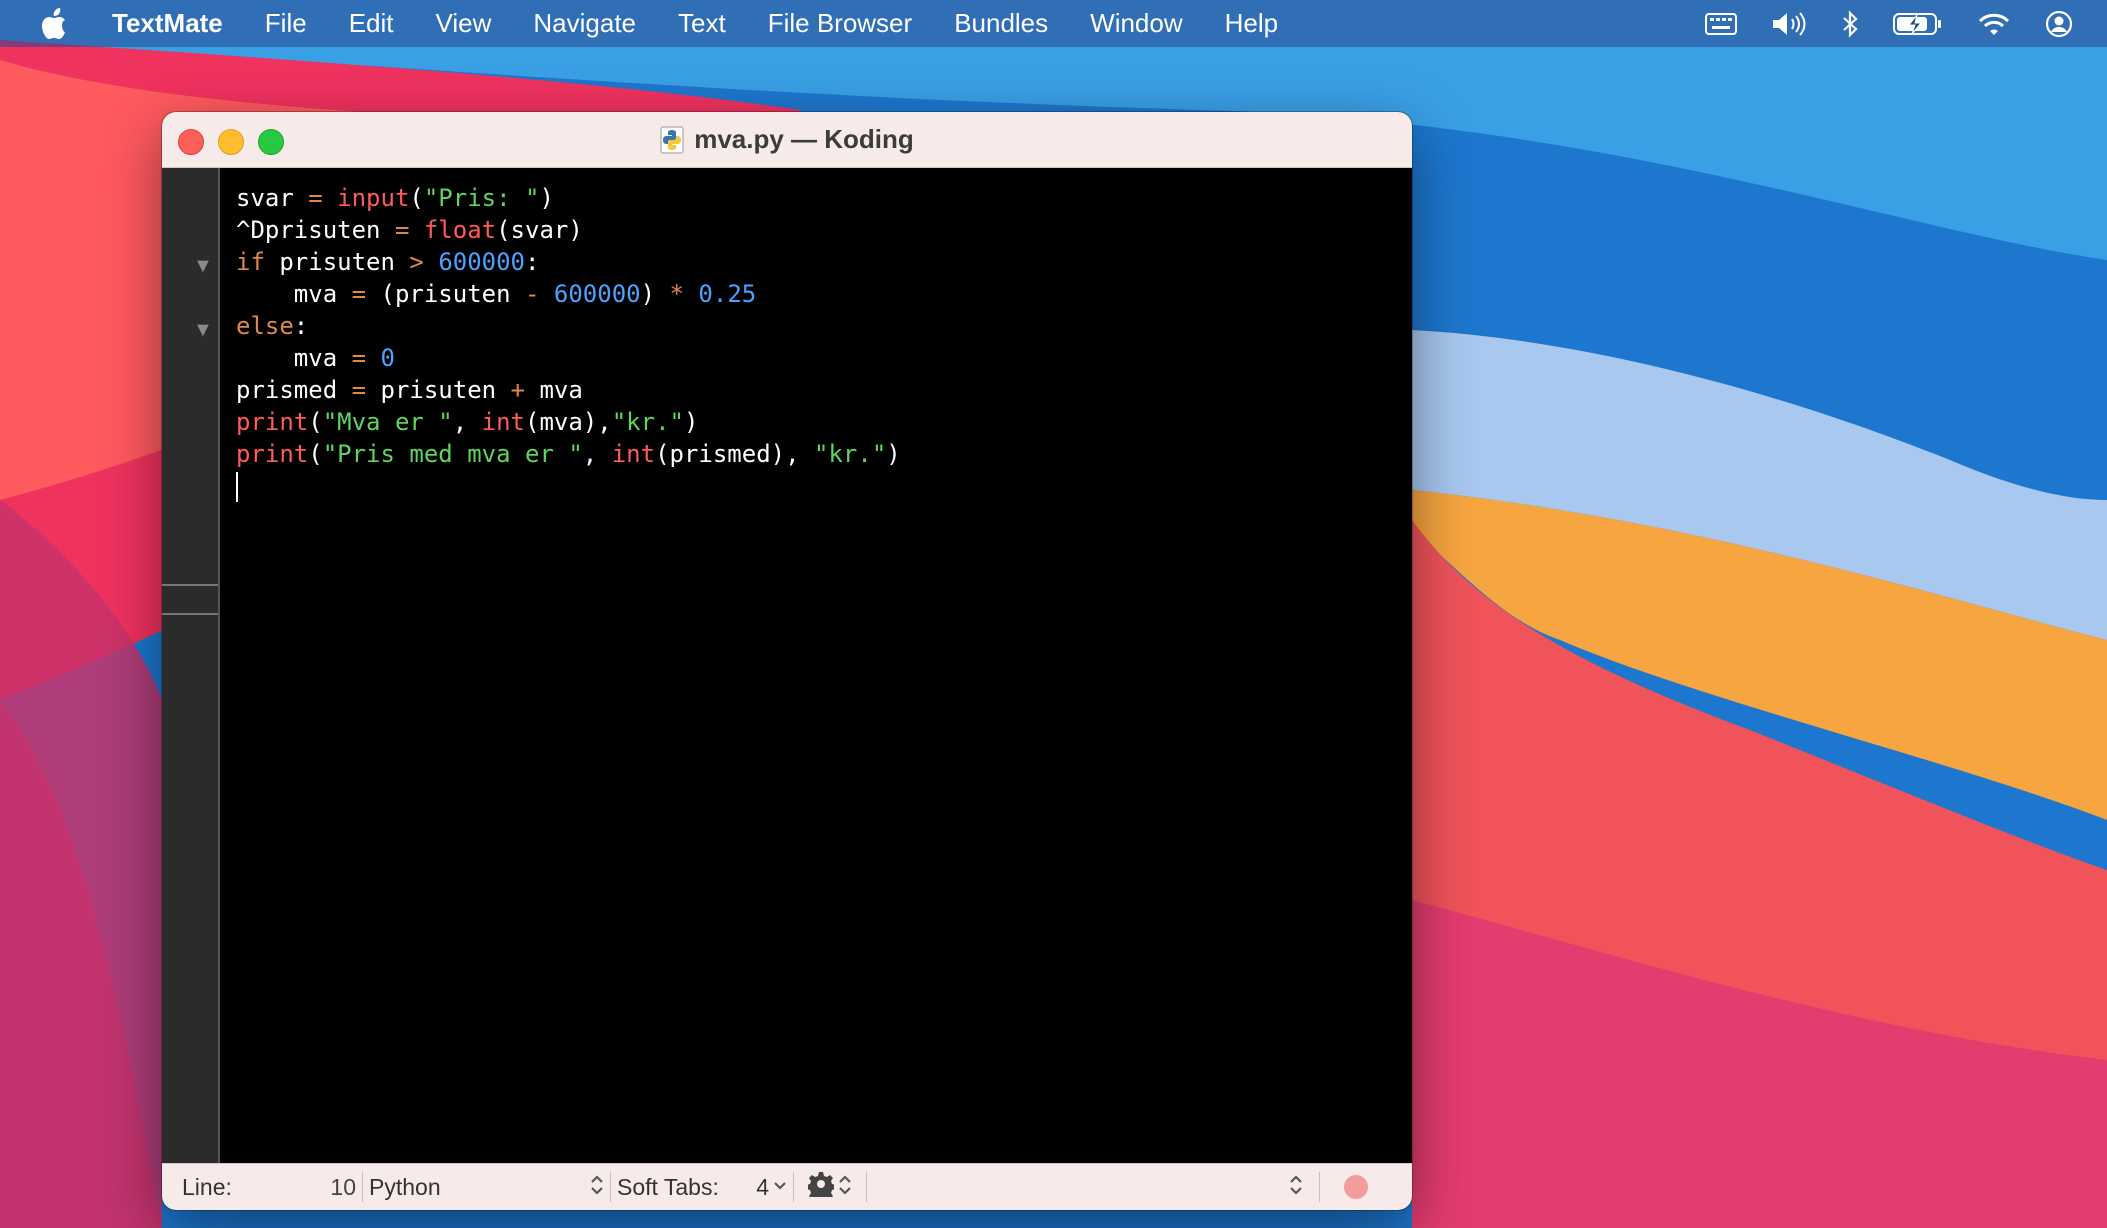 This screenshot has width=2107, height=1228. Describe the element at coordinates (371, 23) in the screenshot. I see `menu-edit: Edit` at that location.